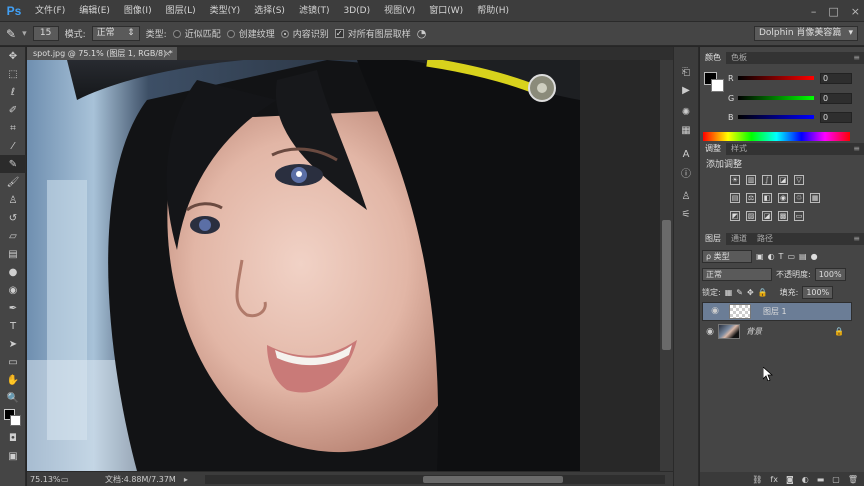  Describe the element at coordinates (686, 90) in the screenshot. I see `actions-icon: ▶` at that location.